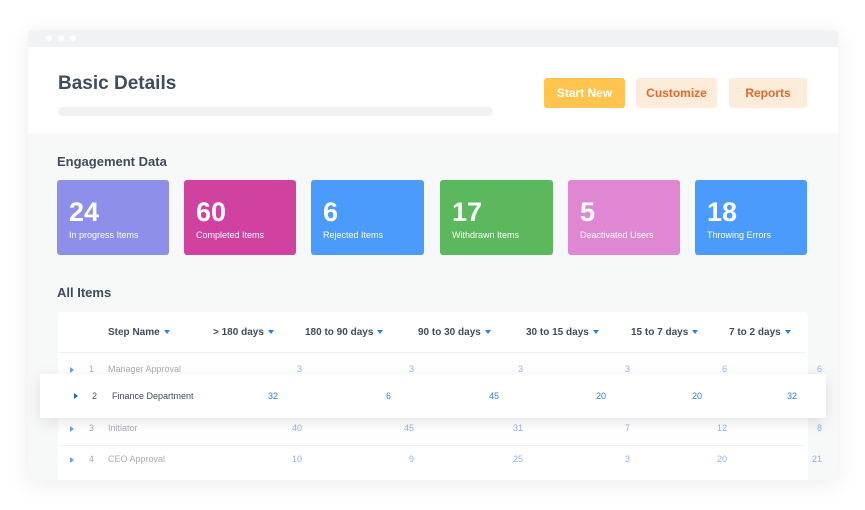  What do you see at coordinates (660, 332) in the screenshot?
I see `column-header-label: 15 to 7 days` at bounding box center [660, 332].